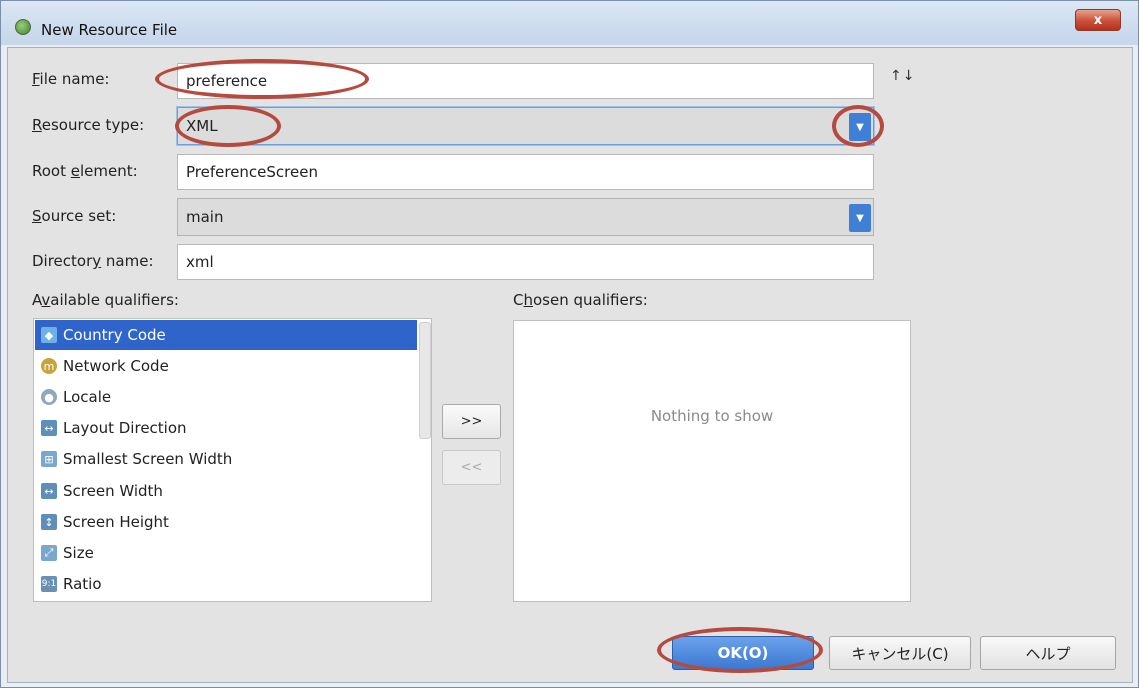 Image resolution: width=1139 pixels, height=688 pixels. What do you see at coordinates (49, 522) in the screenshot?
I see `screen-height-icon: ↕` at bounding box center [49, 522].